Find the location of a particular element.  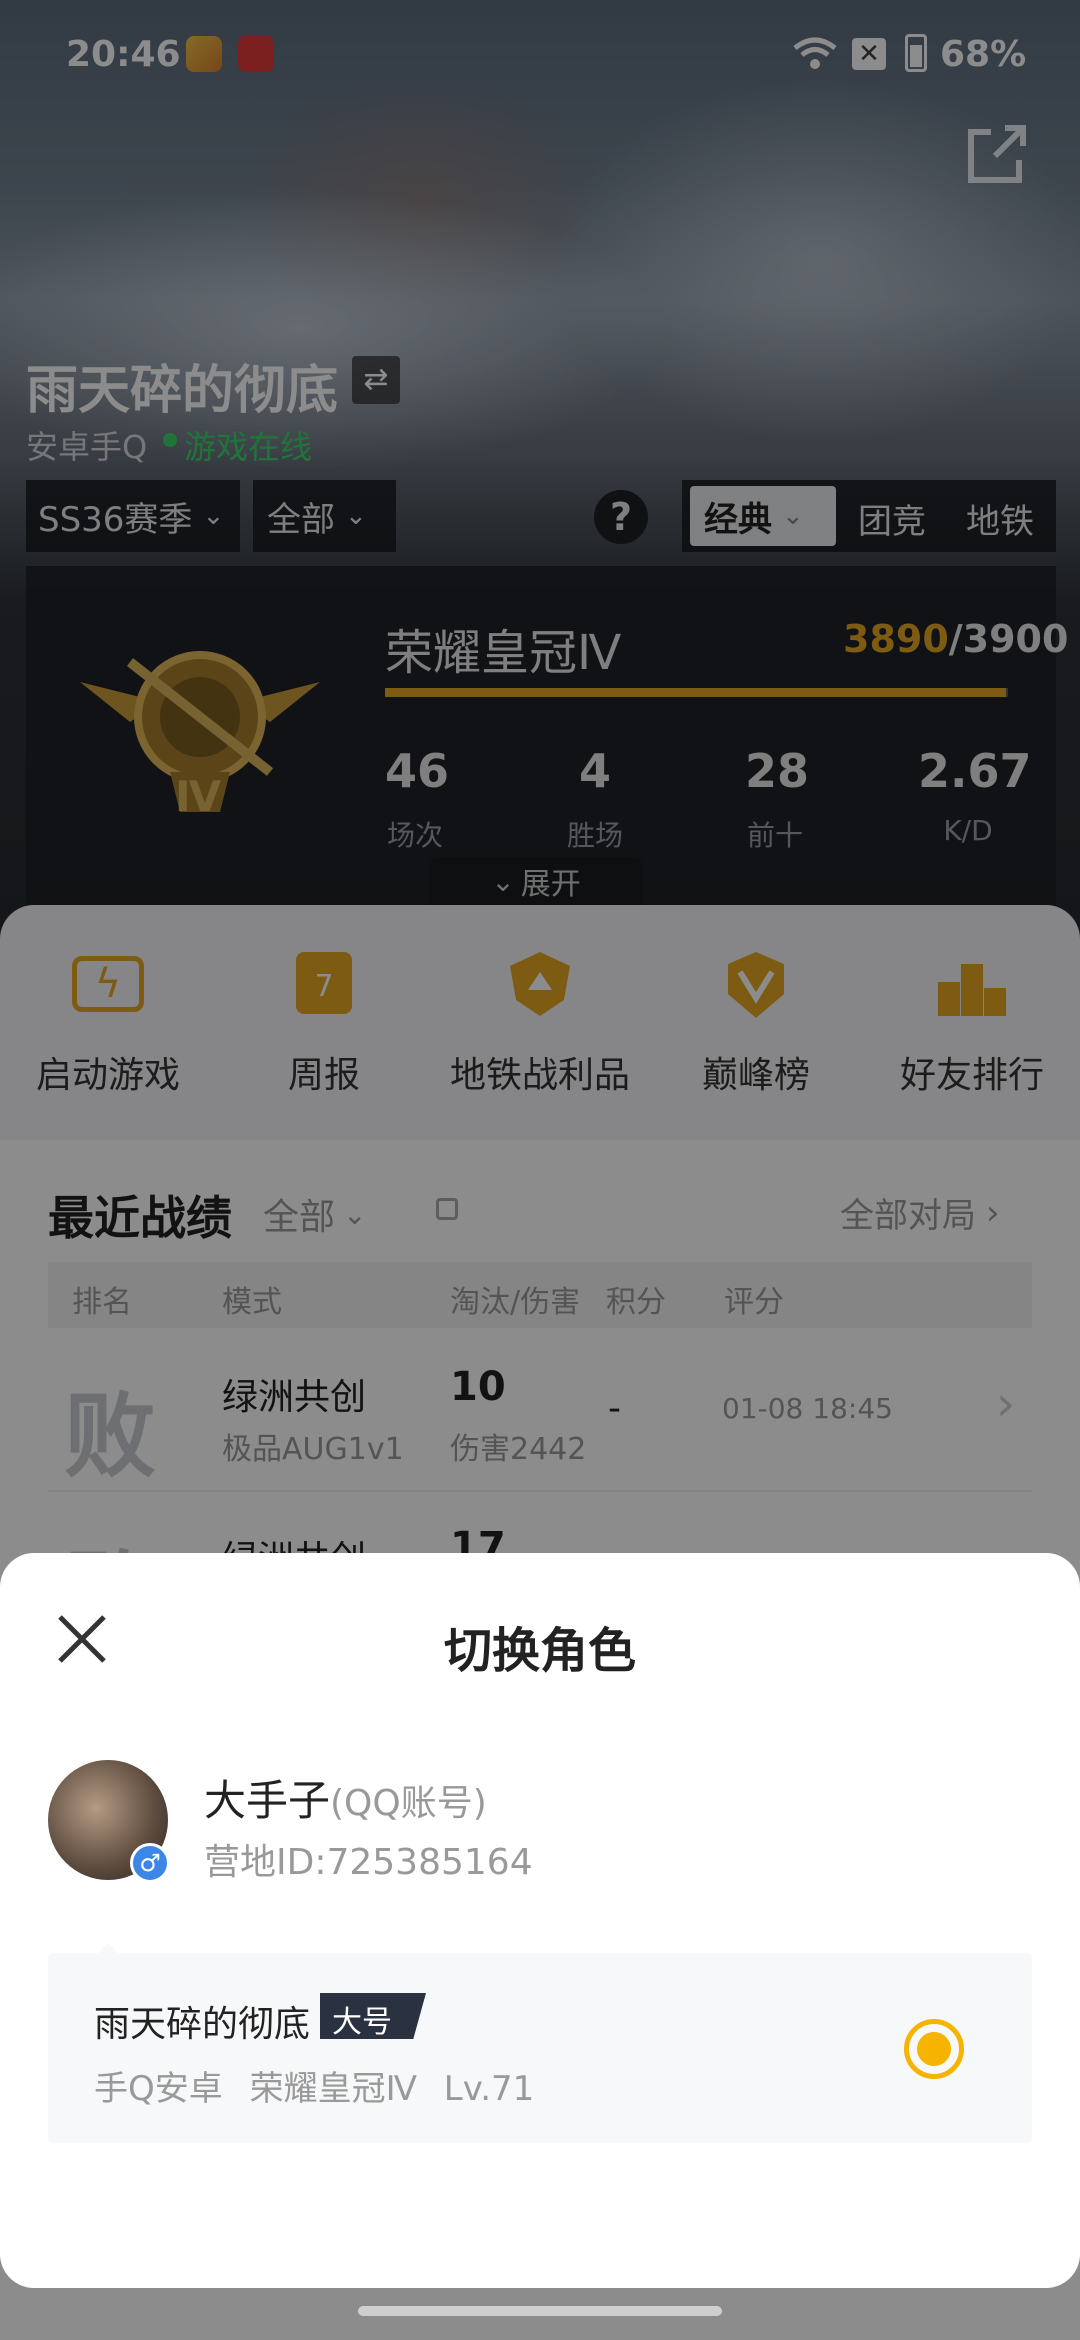

gender-male-icon: ♂ is located at coordinates (150, 1863).